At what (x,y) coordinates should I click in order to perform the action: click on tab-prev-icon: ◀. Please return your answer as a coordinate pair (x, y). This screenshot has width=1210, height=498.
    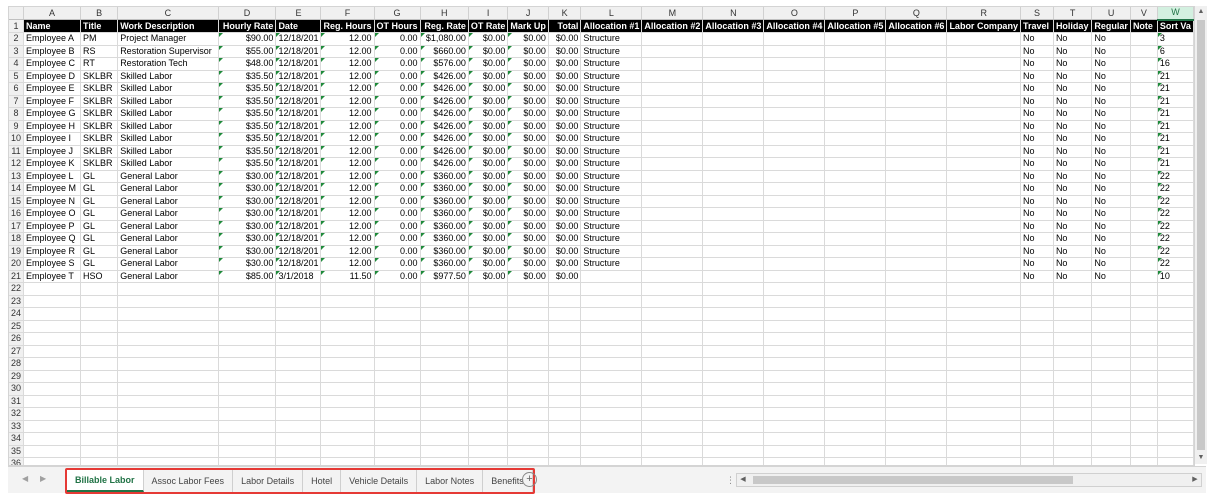
    Looking at the image, I should click on (25, 478).